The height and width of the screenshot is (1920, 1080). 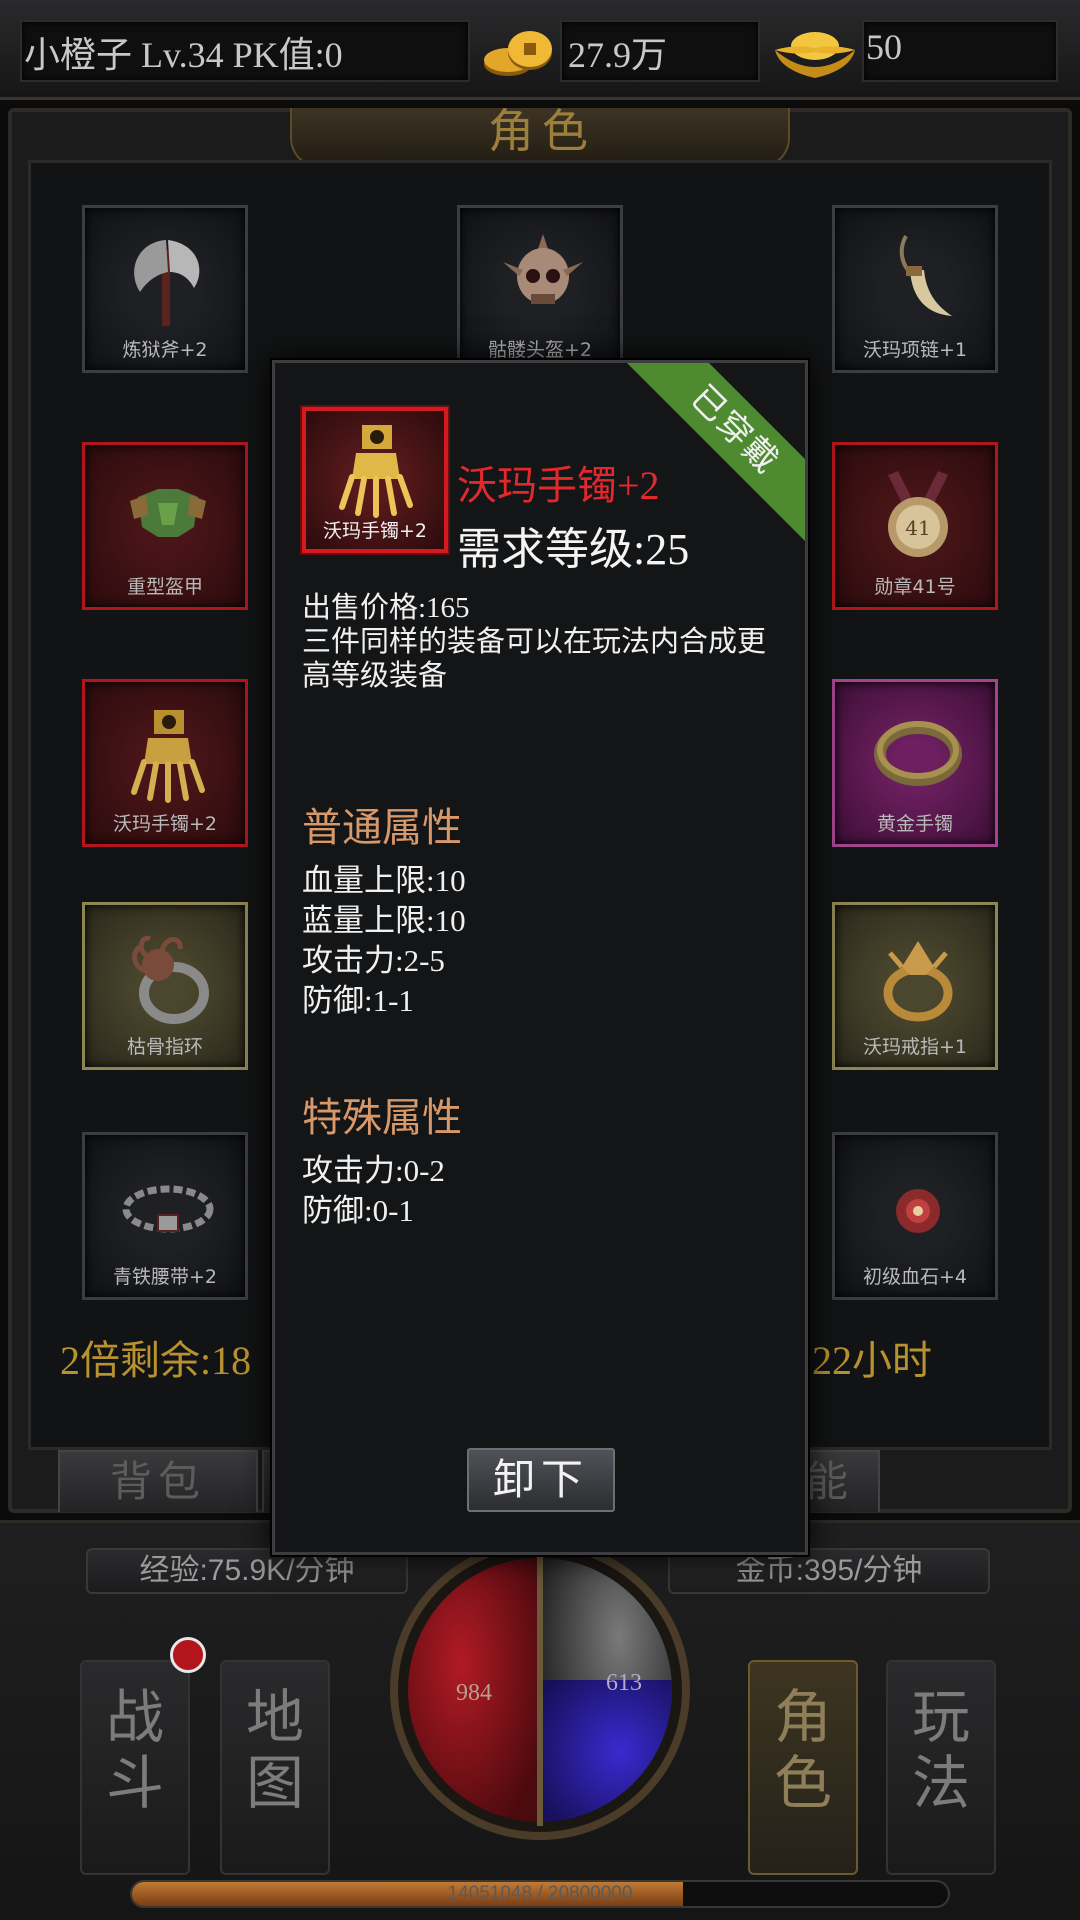 I want to click on normal-stat: 防御:1-1, so click(x=358, y=1000).